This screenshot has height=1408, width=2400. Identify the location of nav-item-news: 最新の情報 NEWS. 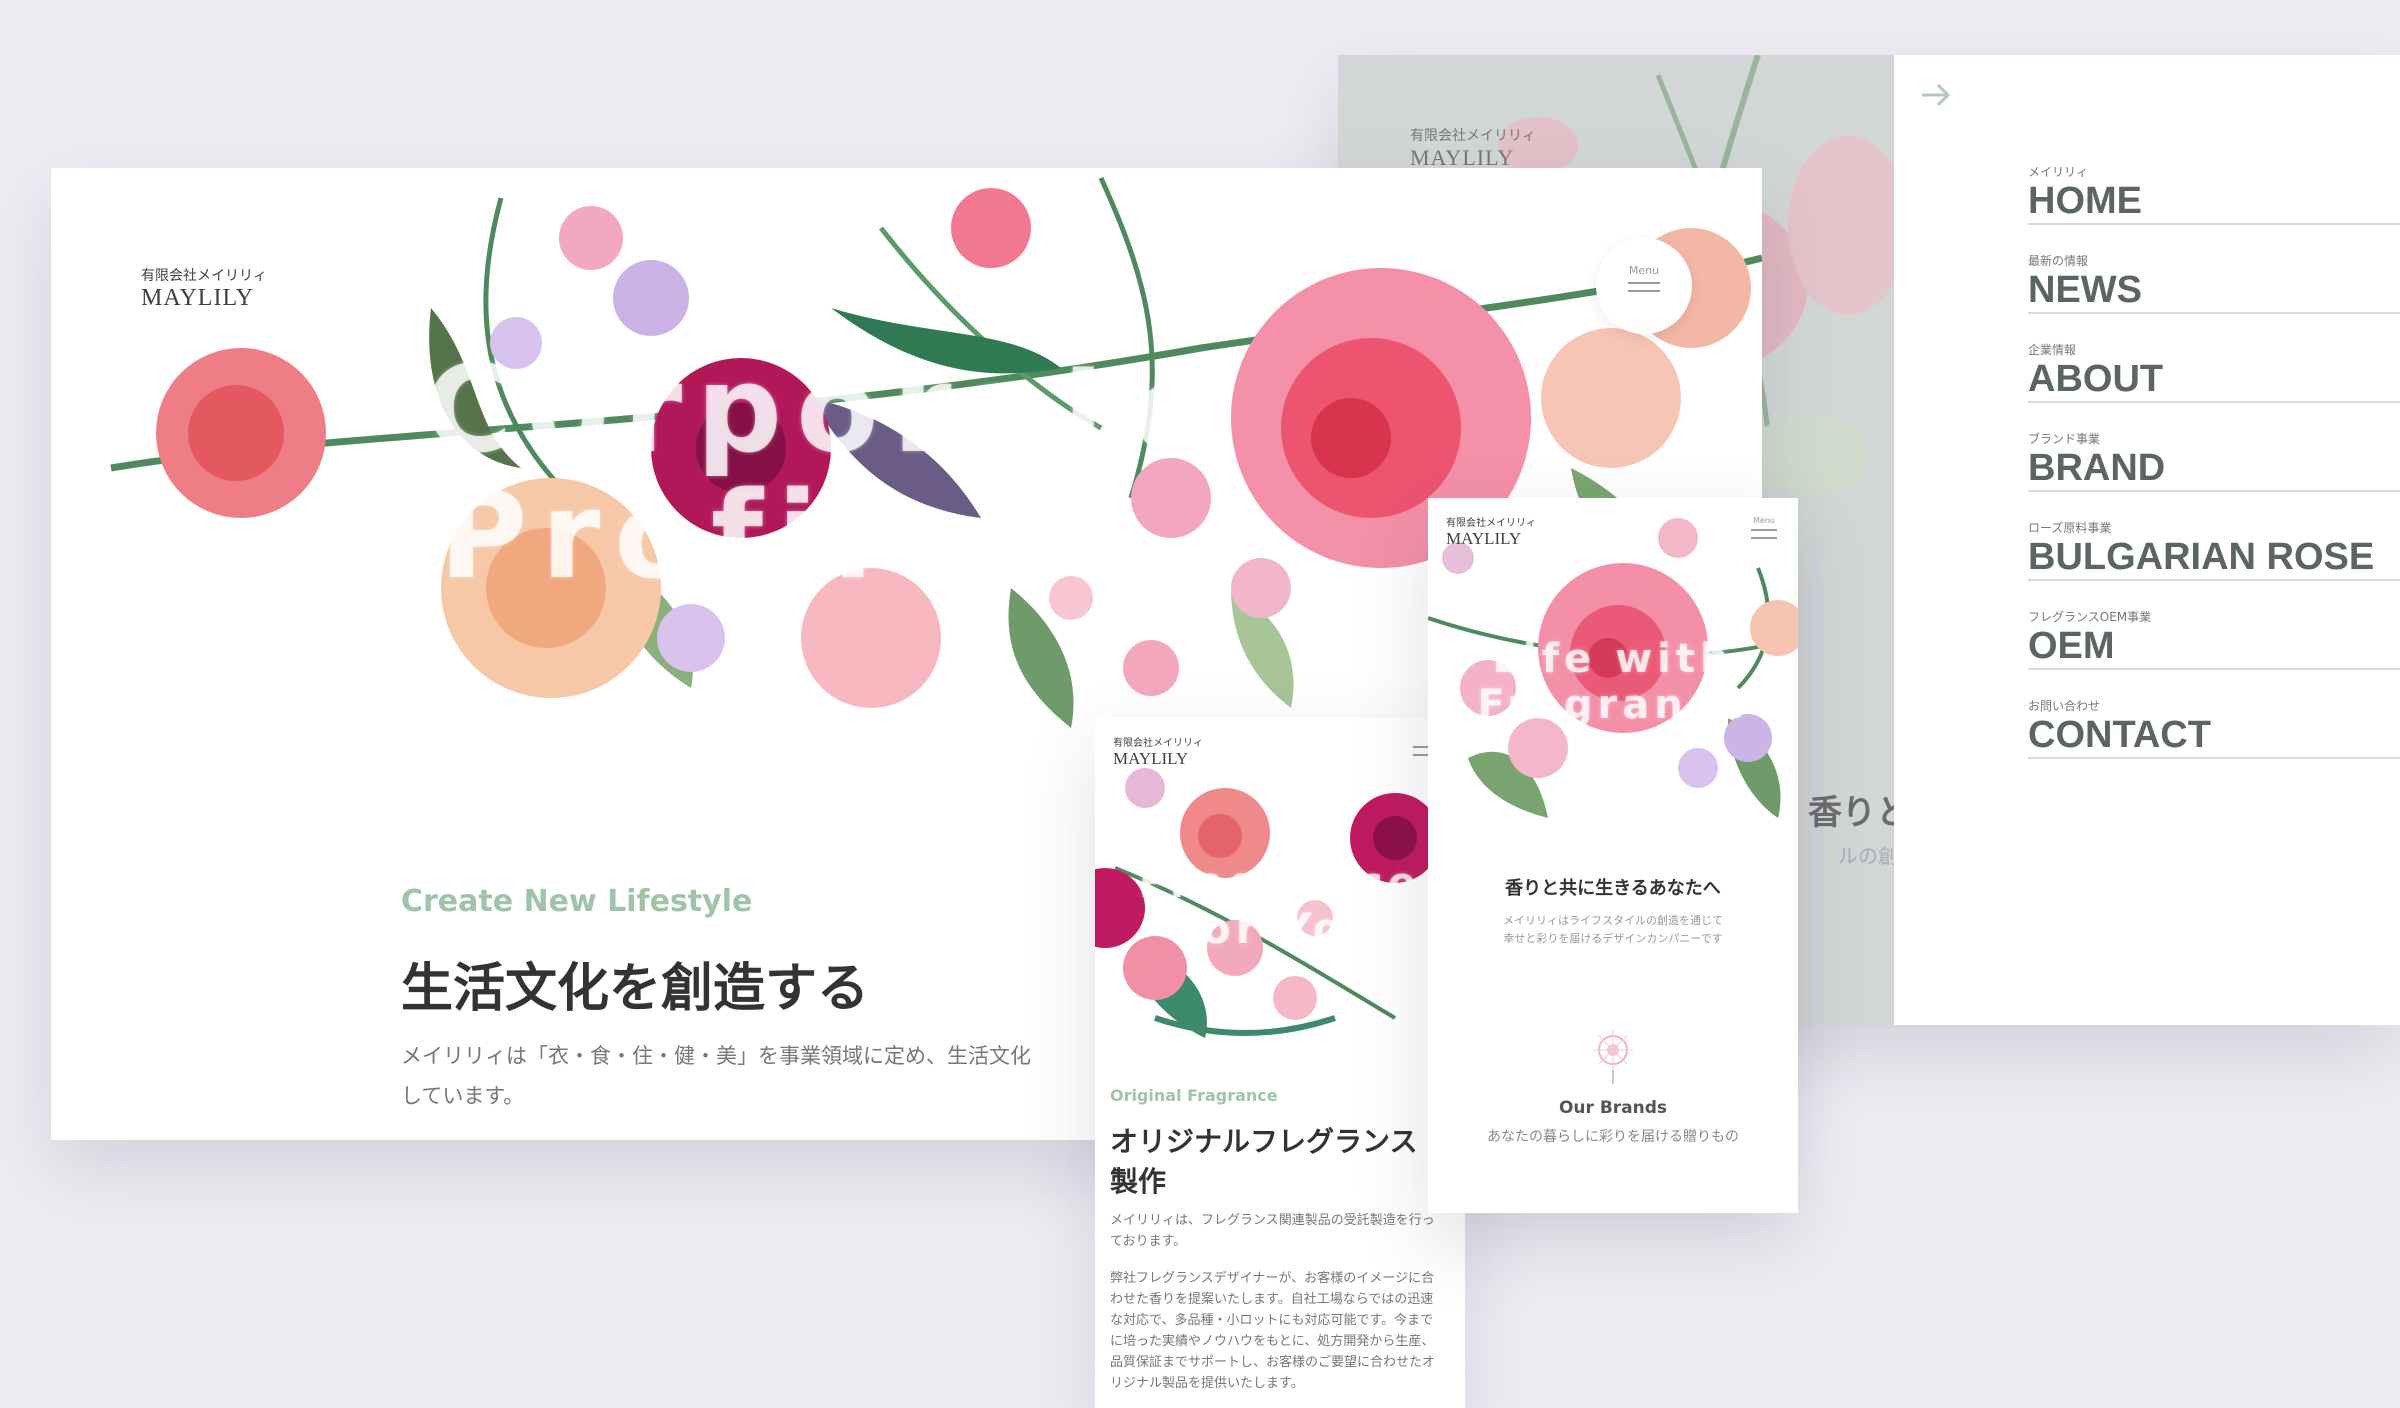
(2214, 284).